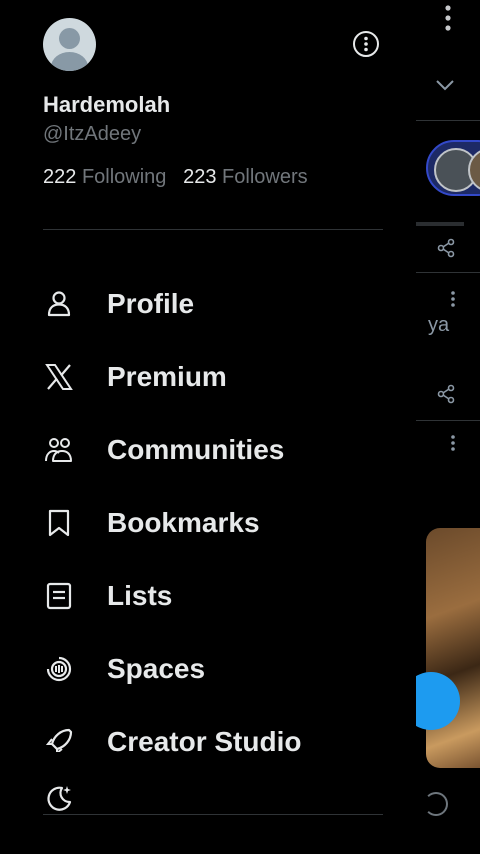 This screenshot has height=854, width=480. Describe the element at coordinates (200, 304) in the screenshot. I see `nav-item-profile: Profile` at that location.